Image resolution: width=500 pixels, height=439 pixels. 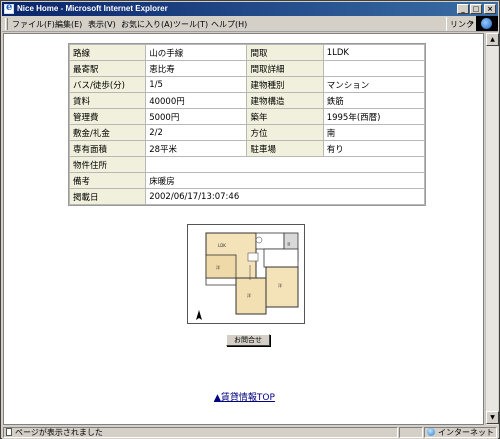 I want to click on status-zone-pane: インターネット, so click(x=460, y=432).